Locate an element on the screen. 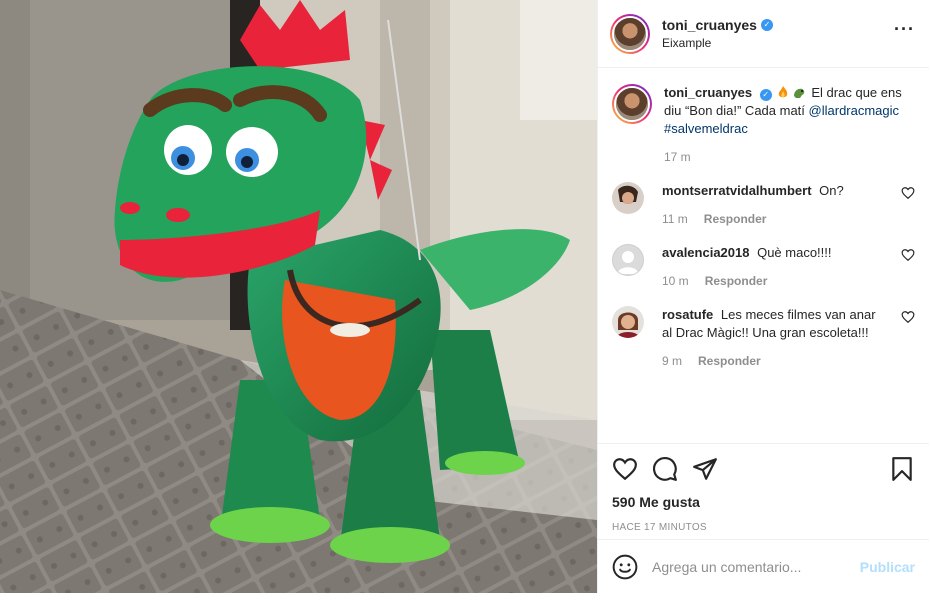 Image resolution: width=929 pixels, height=593 pixels. list-fade is located at coordinates (763, 438).